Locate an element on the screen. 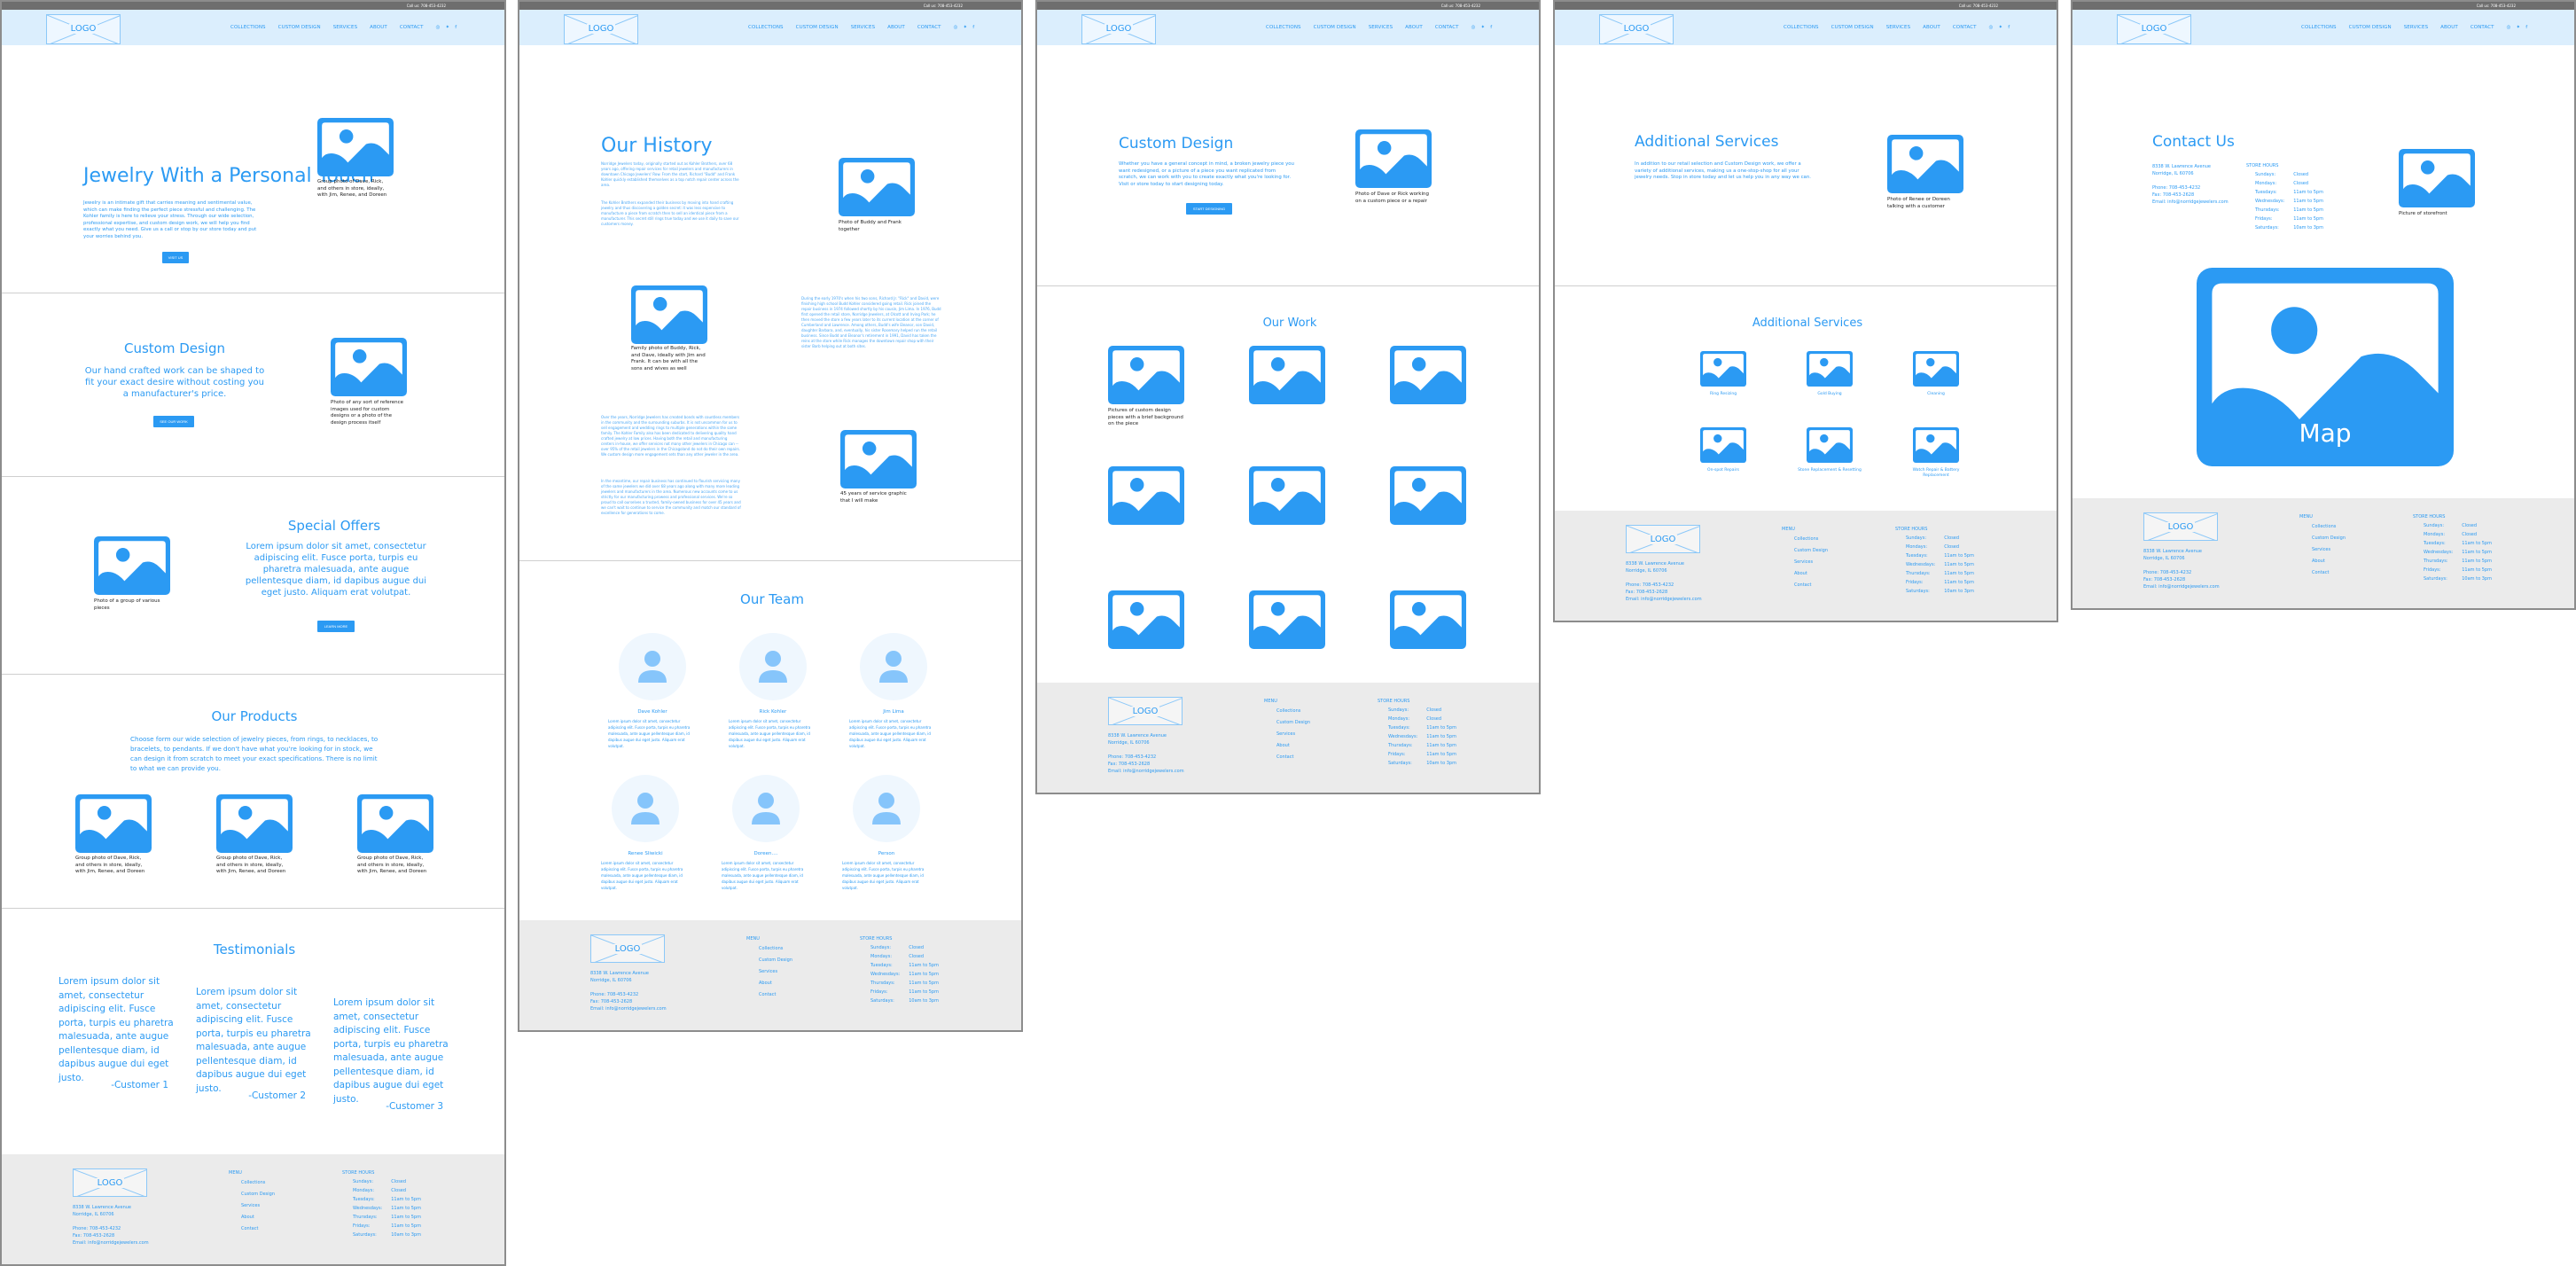 This screenshot has height=1266, width=2576. start-designing-button: START DESIGNING is located at coordinates (1209, 209).